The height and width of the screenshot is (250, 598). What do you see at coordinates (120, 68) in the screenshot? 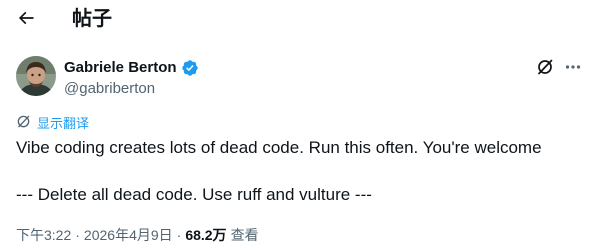
I see `author-display-name: Gabriele Berton` at bounding box center [120, 68].